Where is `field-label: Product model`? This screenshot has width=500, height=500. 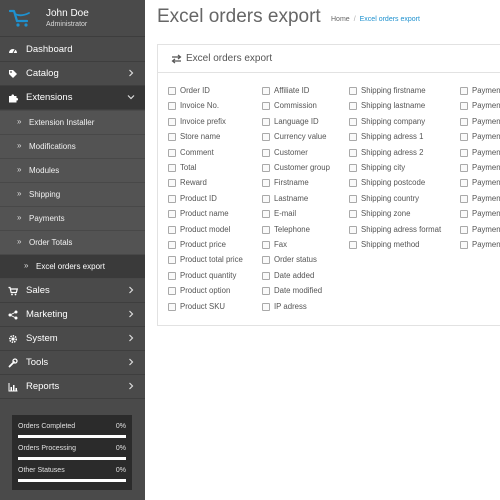
field-label: Product model is located at coordinates (205, 229).